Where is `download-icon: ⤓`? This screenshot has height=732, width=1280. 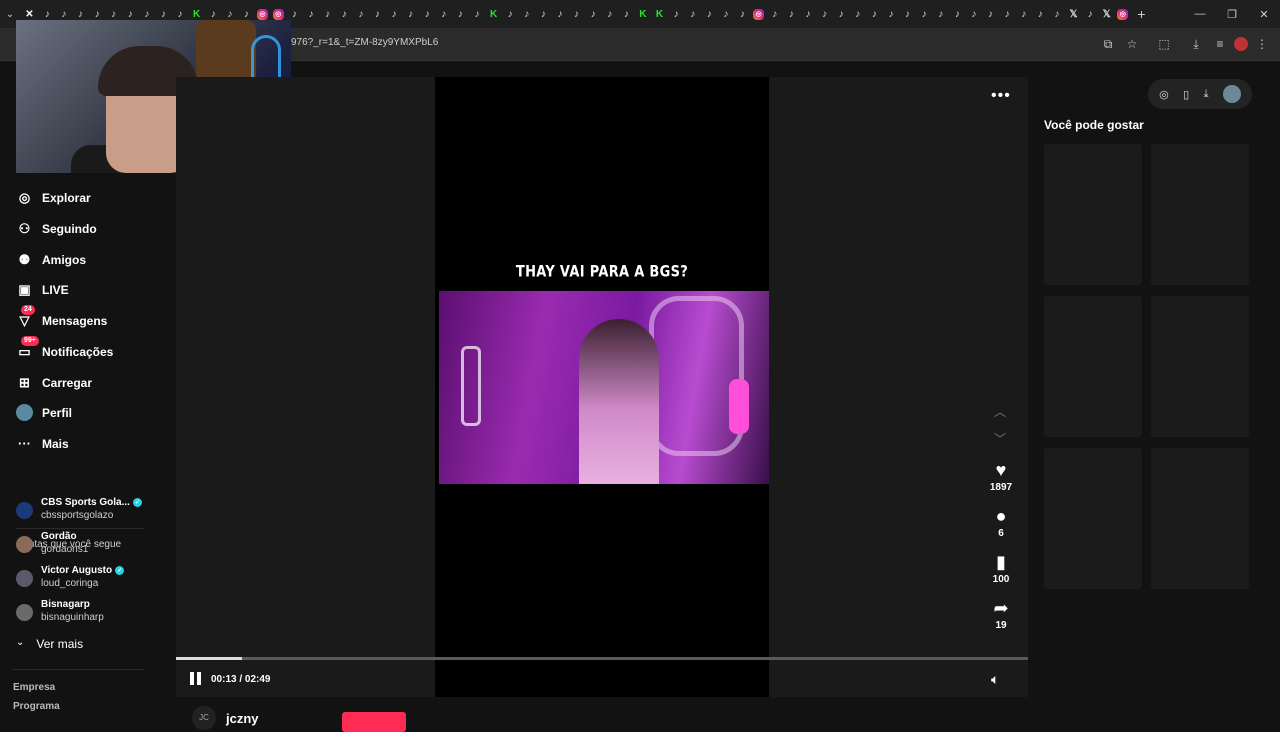 download-icon: ⤓ is located at coordinates (1196, 44).